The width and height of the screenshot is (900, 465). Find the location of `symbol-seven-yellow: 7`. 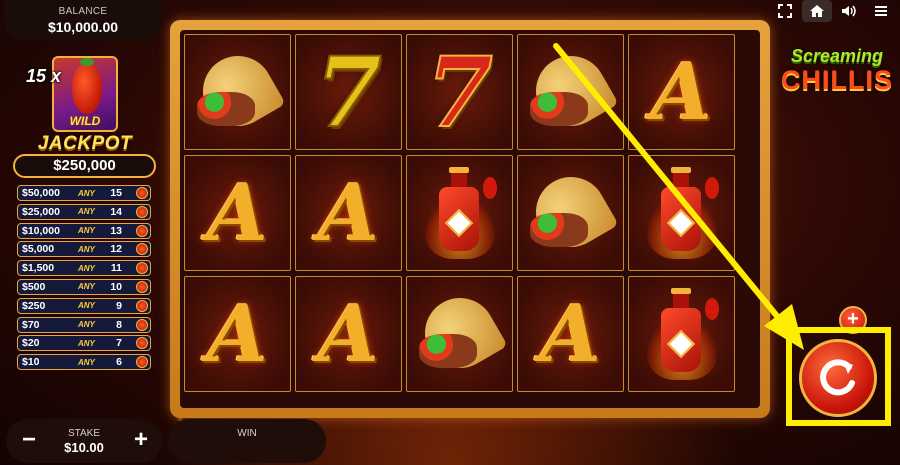

symbol-seven-yellow: 7 is located at coordinates (348, 92).